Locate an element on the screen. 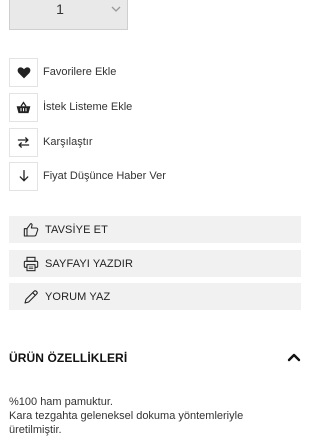 Image resolution: width=320 pixels, height=437 pixels. price-drop-alert-action: Fiyat Düşünce Haber Ver is located at coordinates (87, 176).